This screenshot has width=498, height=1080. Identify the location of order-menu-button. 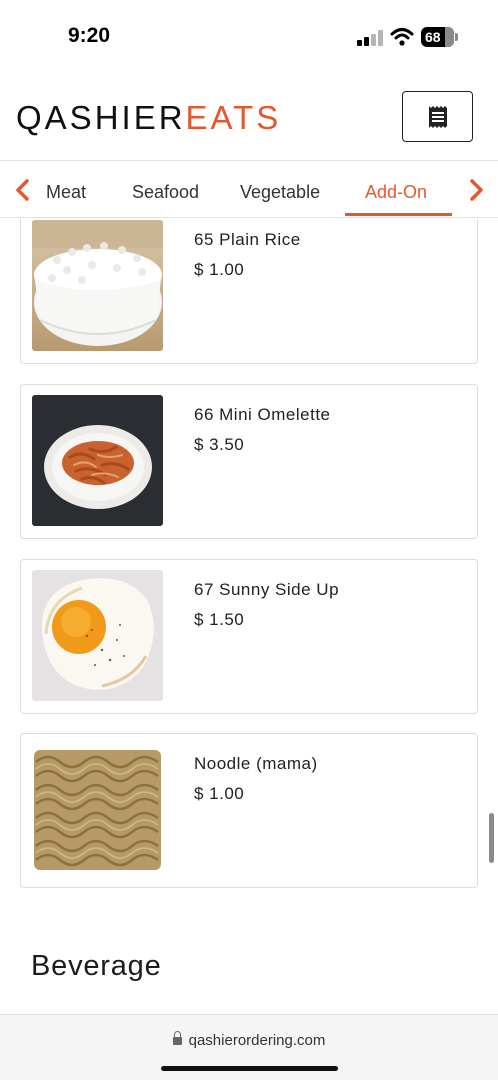
(437, 116).